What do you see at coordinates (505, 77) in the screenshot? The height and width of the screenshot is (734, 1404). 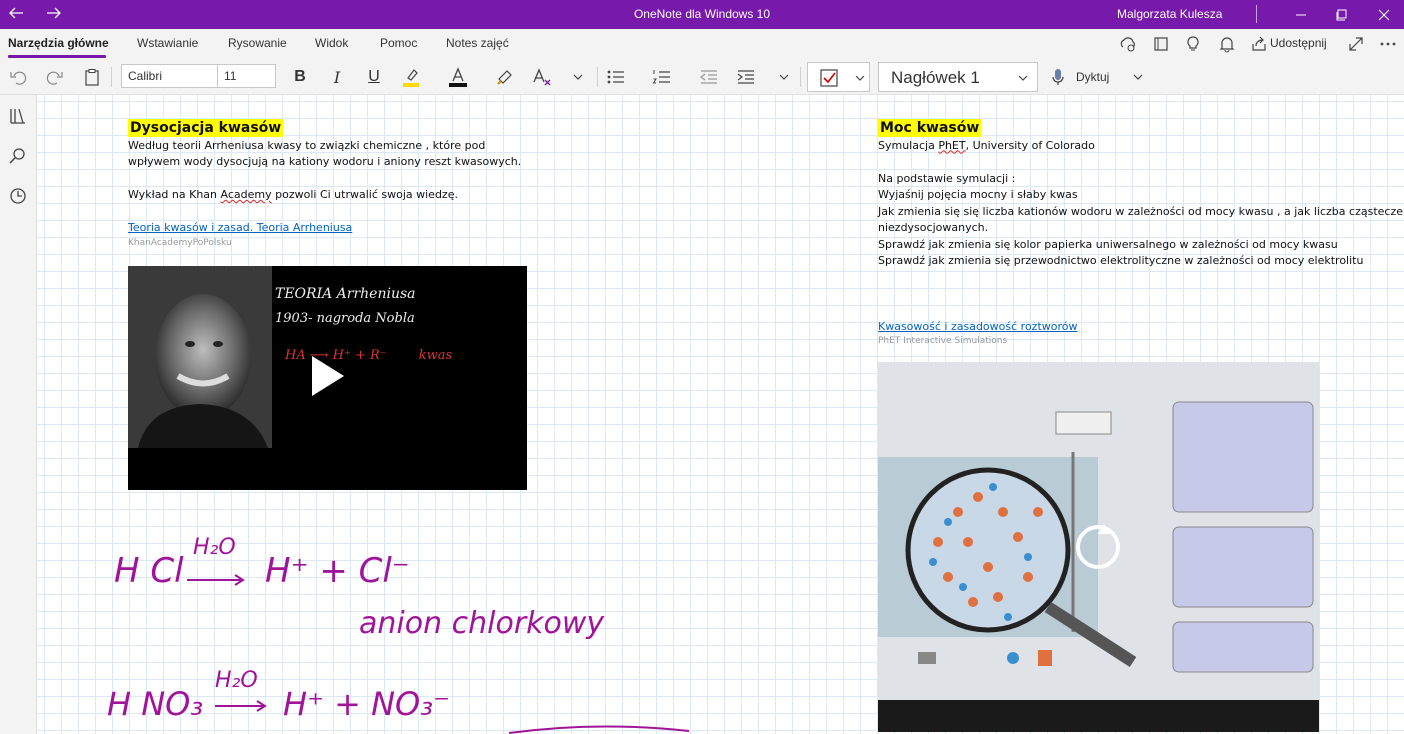 I see `format-painter-icon` at bounding box center [505, 77].